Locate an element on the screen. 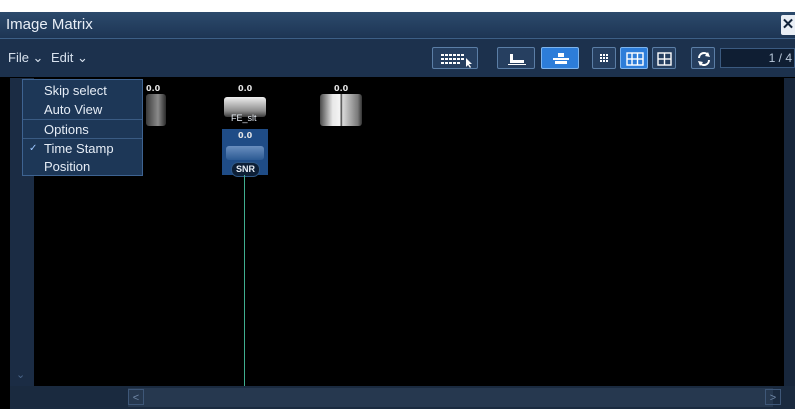  menu-item-label: Time Stamp is located at coordinates (79, 148).